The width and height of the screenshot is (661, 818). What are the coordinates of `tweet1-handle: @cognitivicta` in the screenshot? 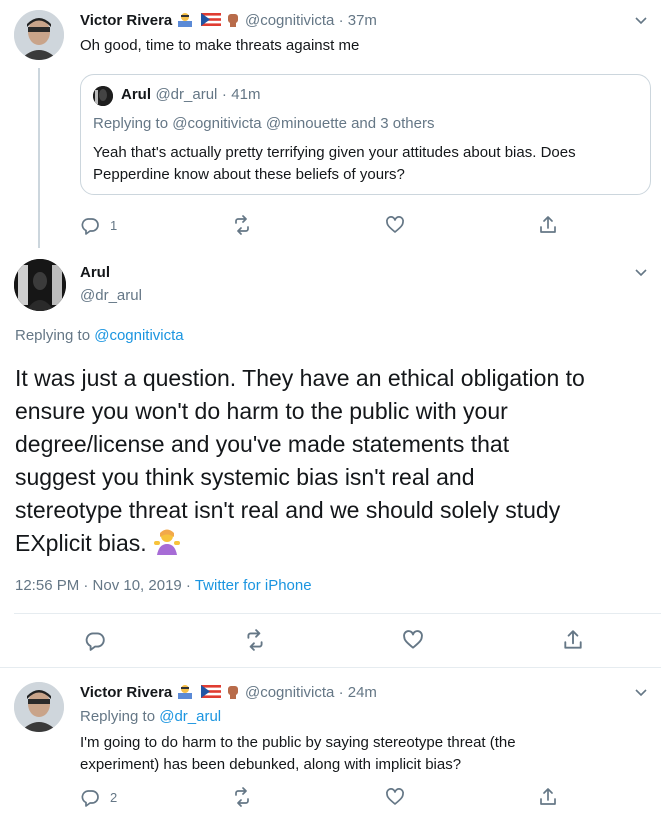 It's located at (289, 20).